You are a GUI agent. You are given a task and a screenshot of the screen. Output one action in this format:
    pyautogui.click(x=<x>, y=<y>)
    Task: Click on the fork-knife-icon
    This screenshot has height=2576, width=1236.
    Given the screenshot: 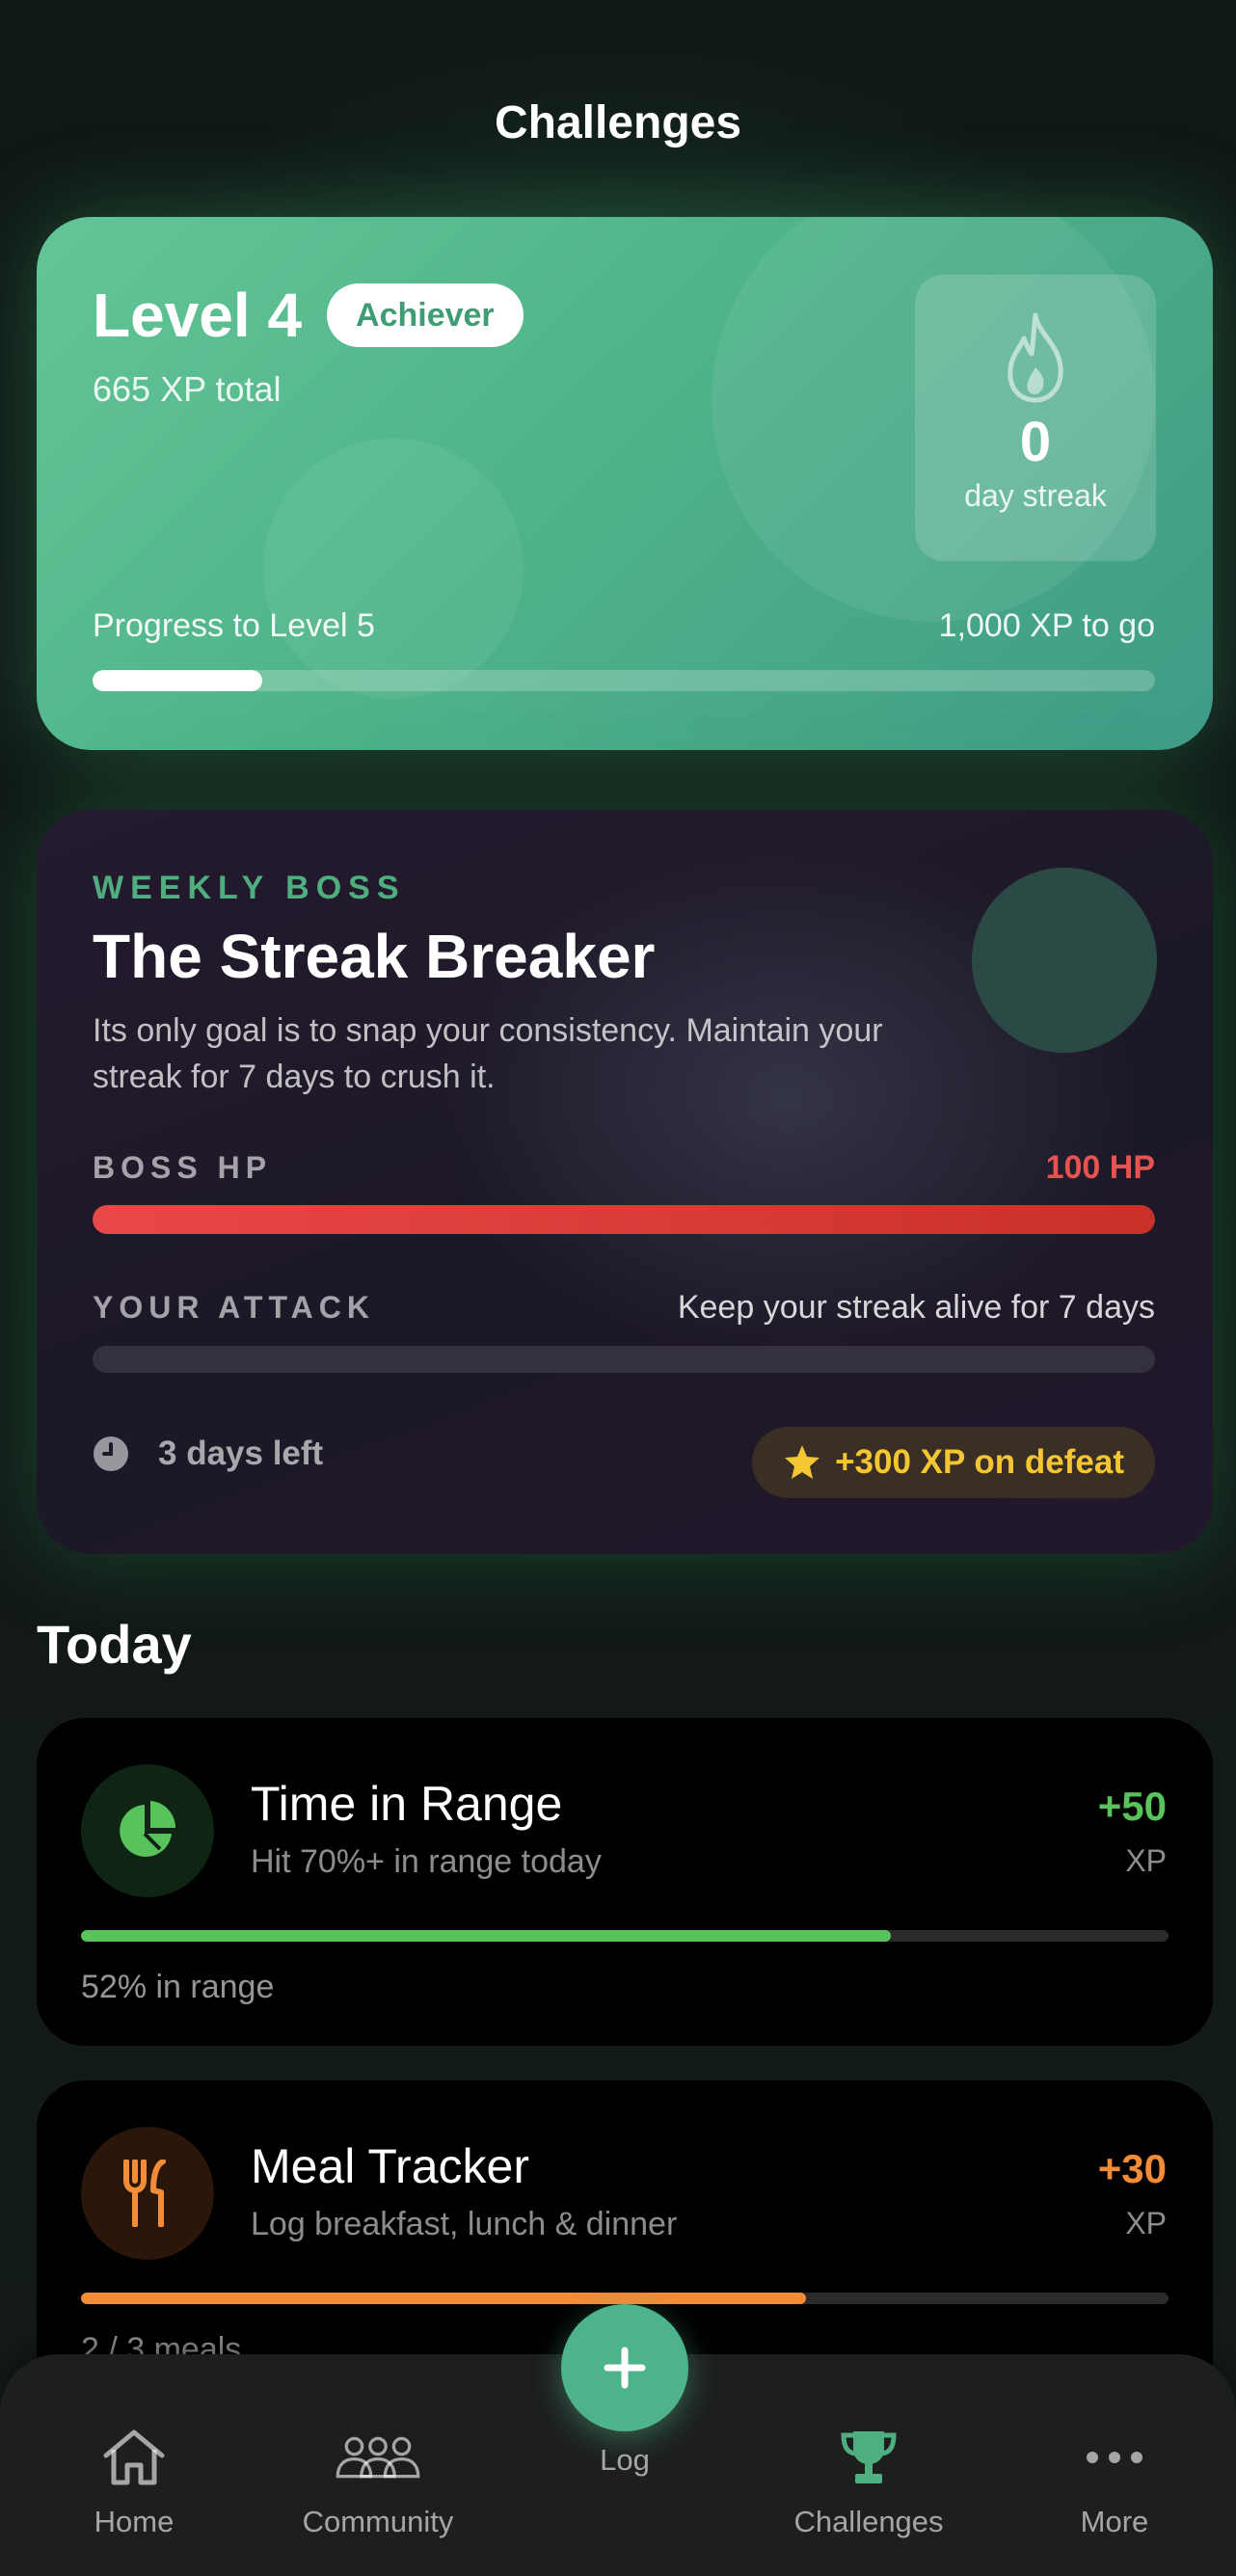 What is the action you would take?
    pyautogui.click(x=147, y=2193)
    